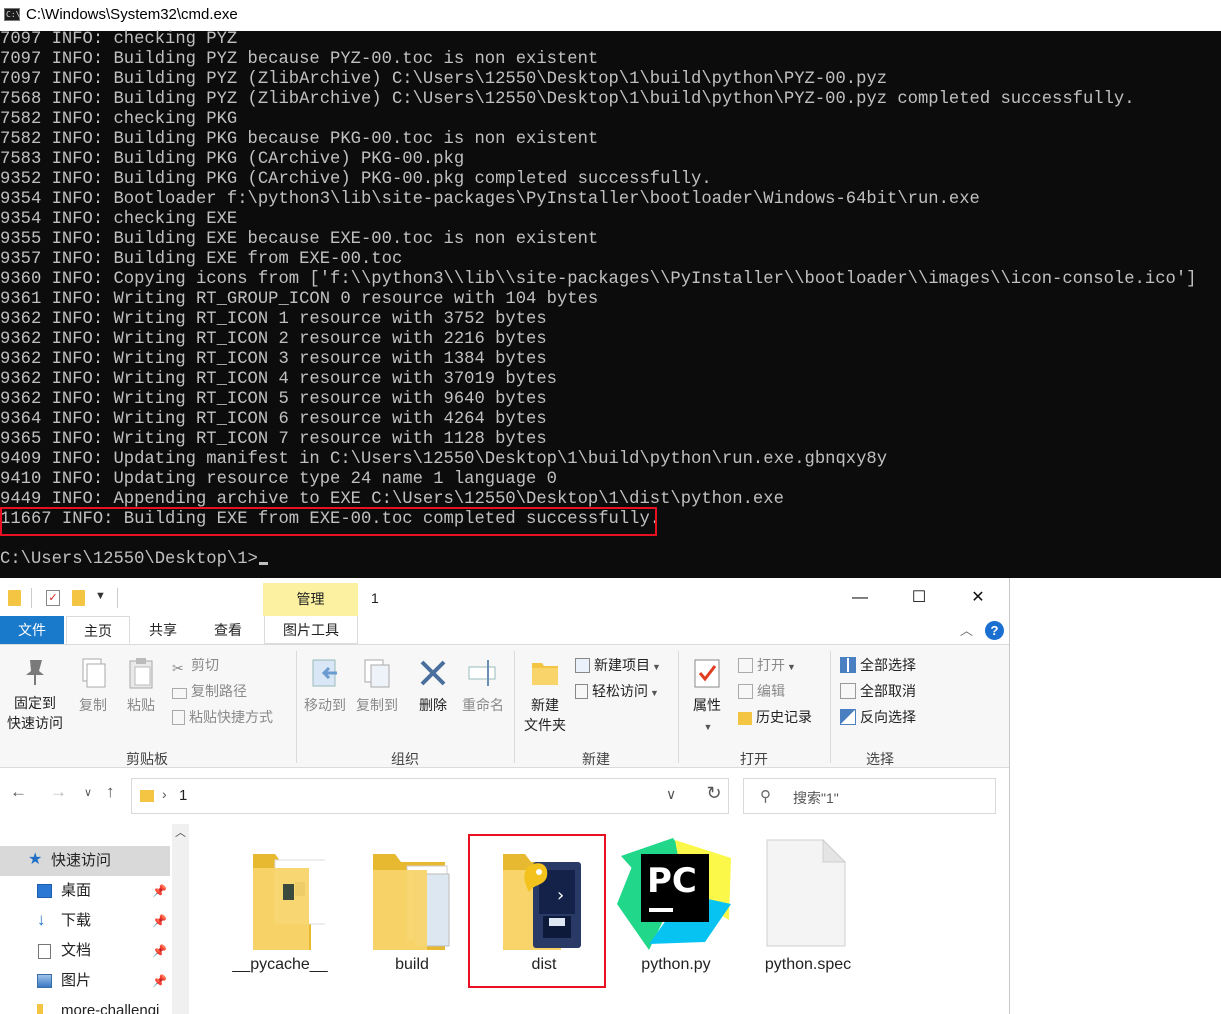  What do you see at coordinates (545, 725) in the screenshot?
I see `new-folder-label-line2: 文件夹` at bounding box center [545, 725].